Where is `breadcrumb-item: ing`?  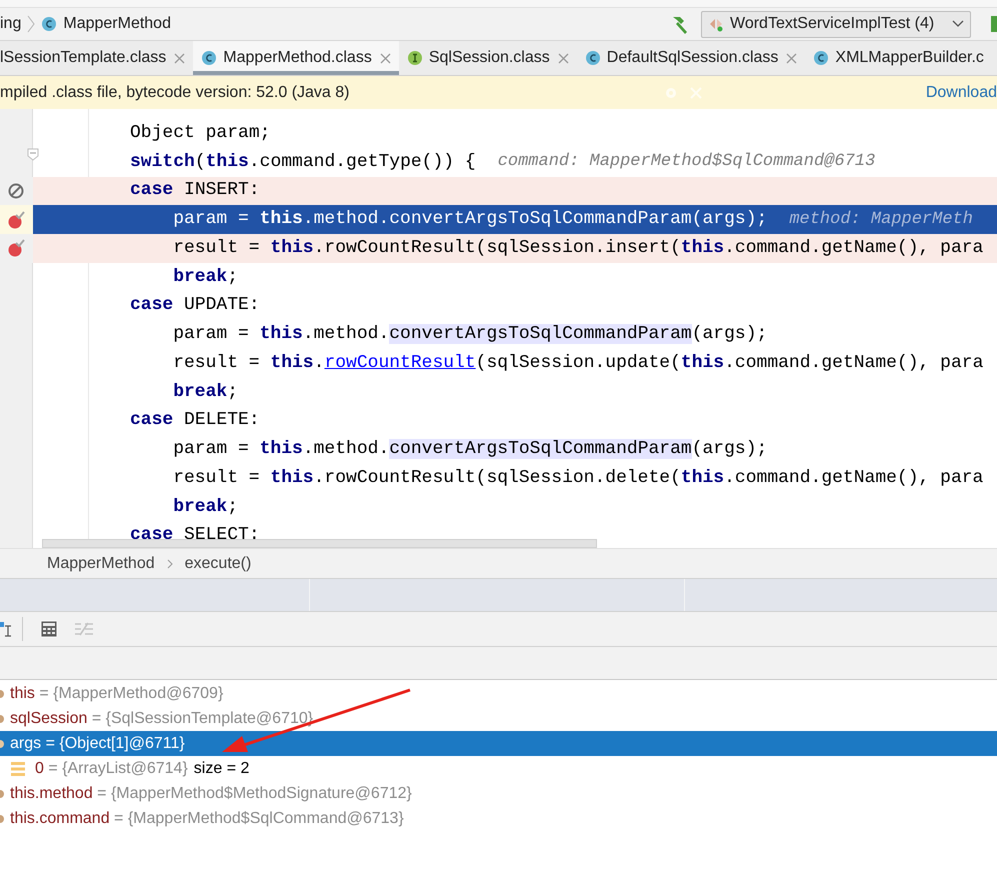
breadcrumb-item: ing is located at coordinates (11, 24).